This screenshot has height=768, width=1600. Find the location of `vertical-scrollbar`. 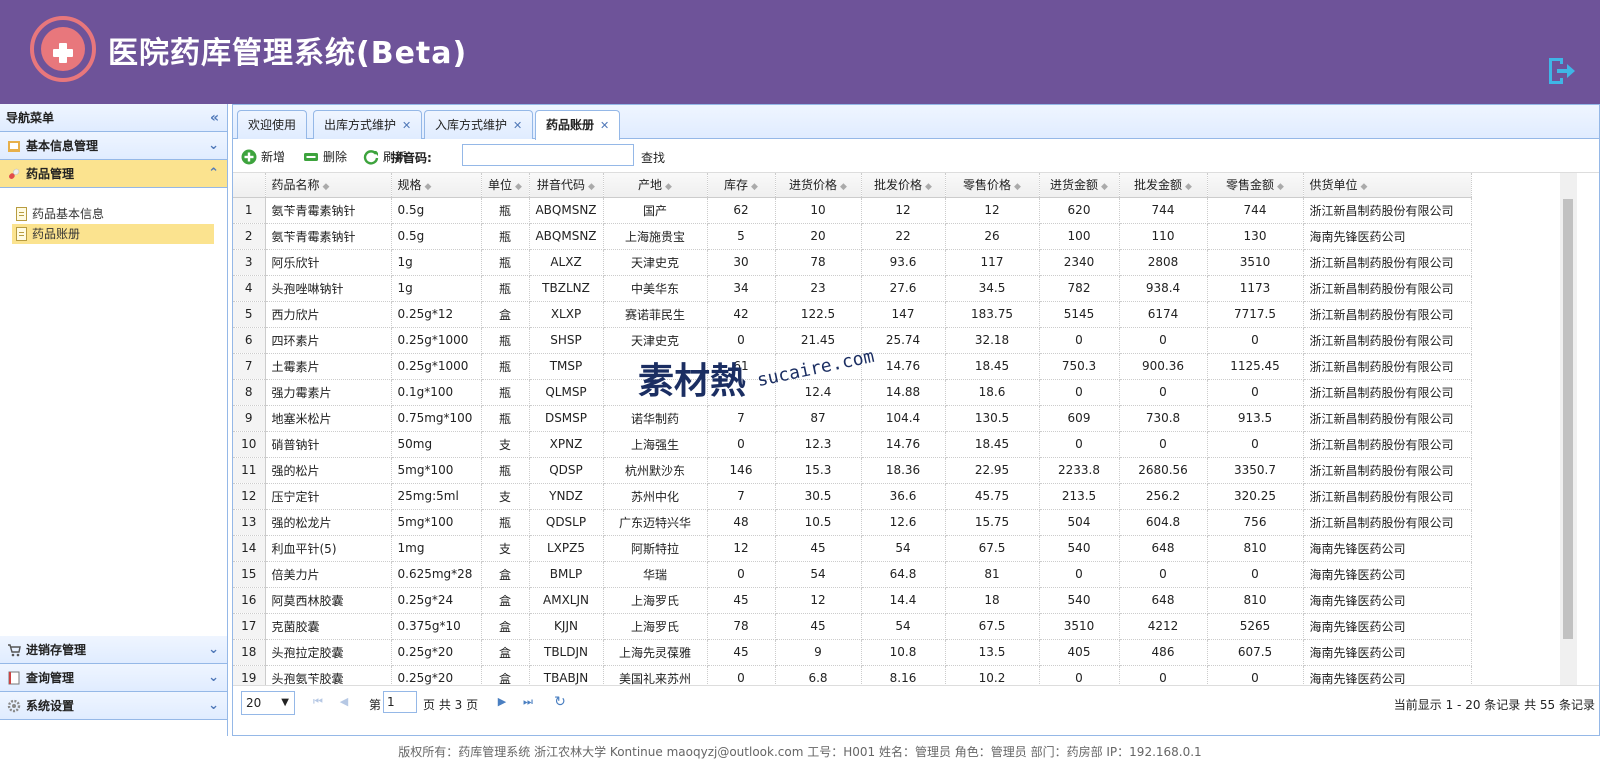

vertical-scrollbar is located at coordinates (1568, 429).